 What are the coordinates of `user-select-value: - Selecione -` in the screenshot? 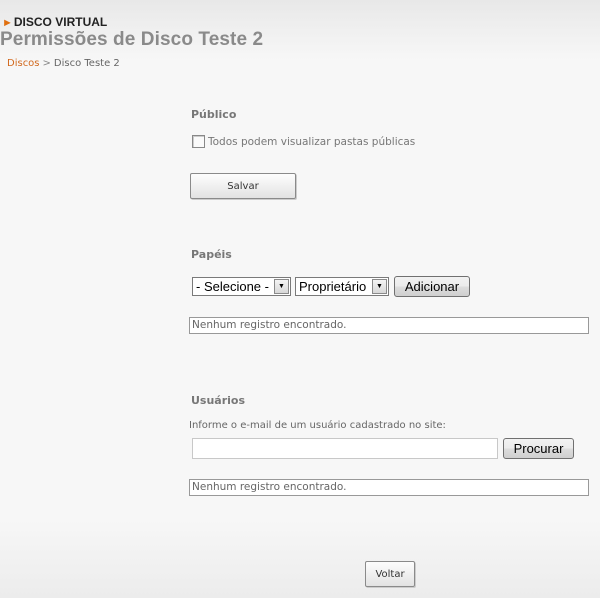 It's located at (232, 286).